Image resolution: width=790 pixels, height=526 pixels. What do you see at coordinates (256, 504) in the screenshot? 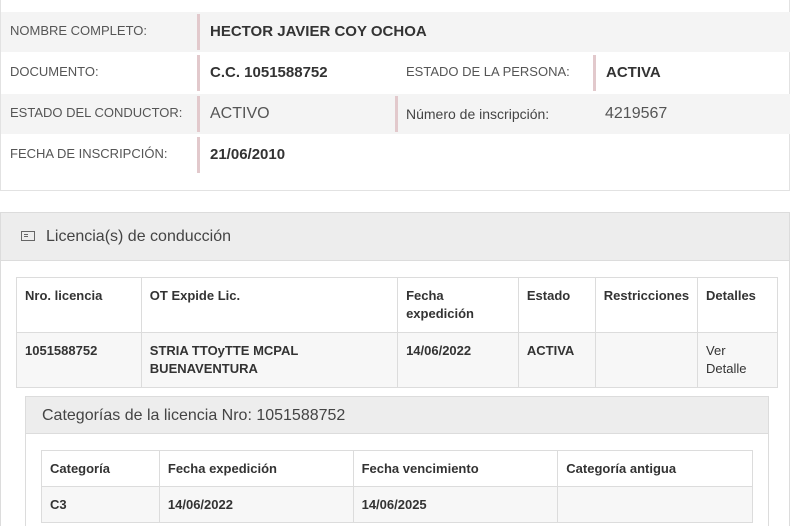
I see `categoria-fecha-expedicion-cell: 14/06/2022` at bounding box center [256, 504].